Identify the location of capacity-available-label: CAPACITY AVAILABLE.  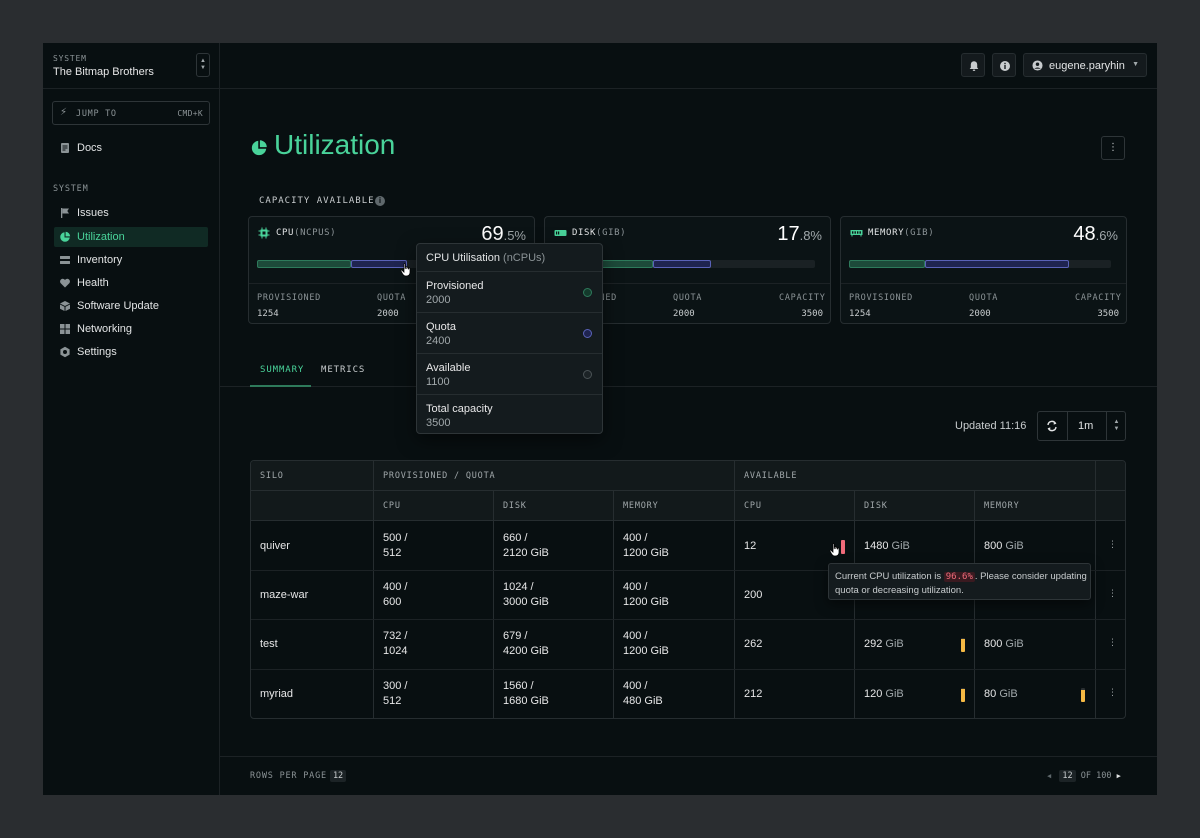
(317, 201).